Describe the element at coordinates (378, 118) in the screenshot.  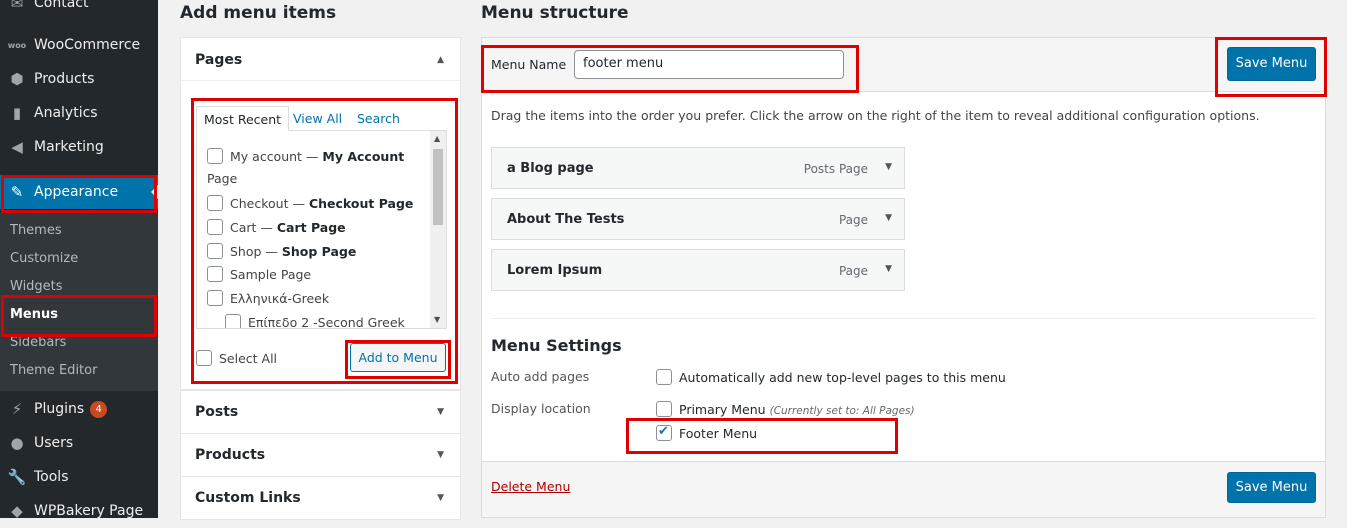
I see `tab-search: Search` at that location.